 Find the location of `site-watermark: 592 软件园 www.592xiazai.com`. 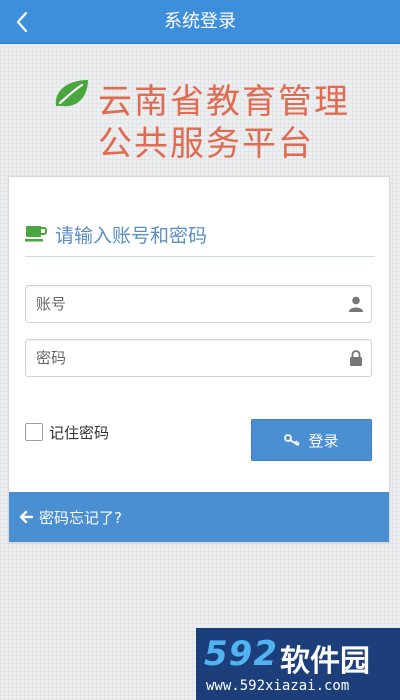

site-watermark: 592 软件园 www.592xiazai.com is located at coordinates (298, 664).